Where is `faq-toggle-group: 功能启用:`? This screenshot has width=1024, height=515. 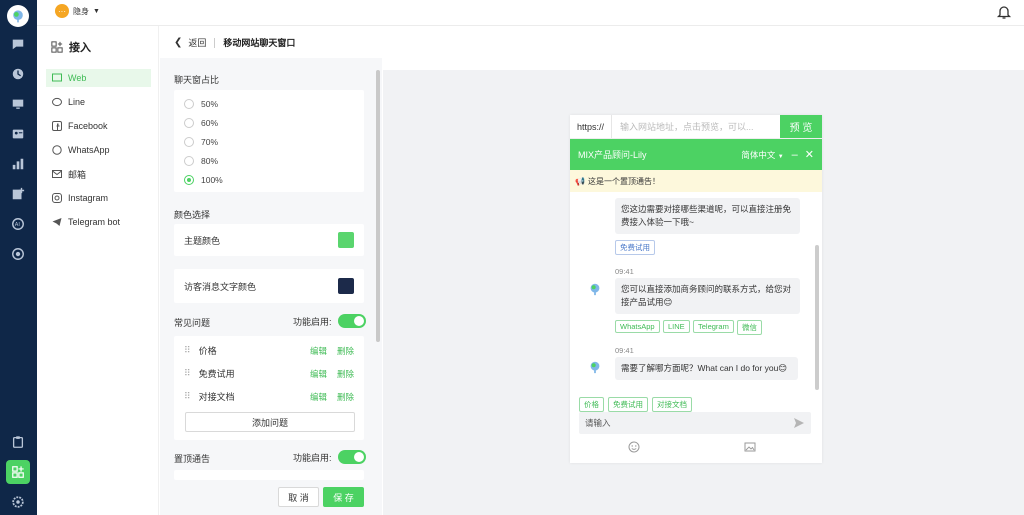
faq-toggle-group: 功能启用: is located at coordinates (329, 321).